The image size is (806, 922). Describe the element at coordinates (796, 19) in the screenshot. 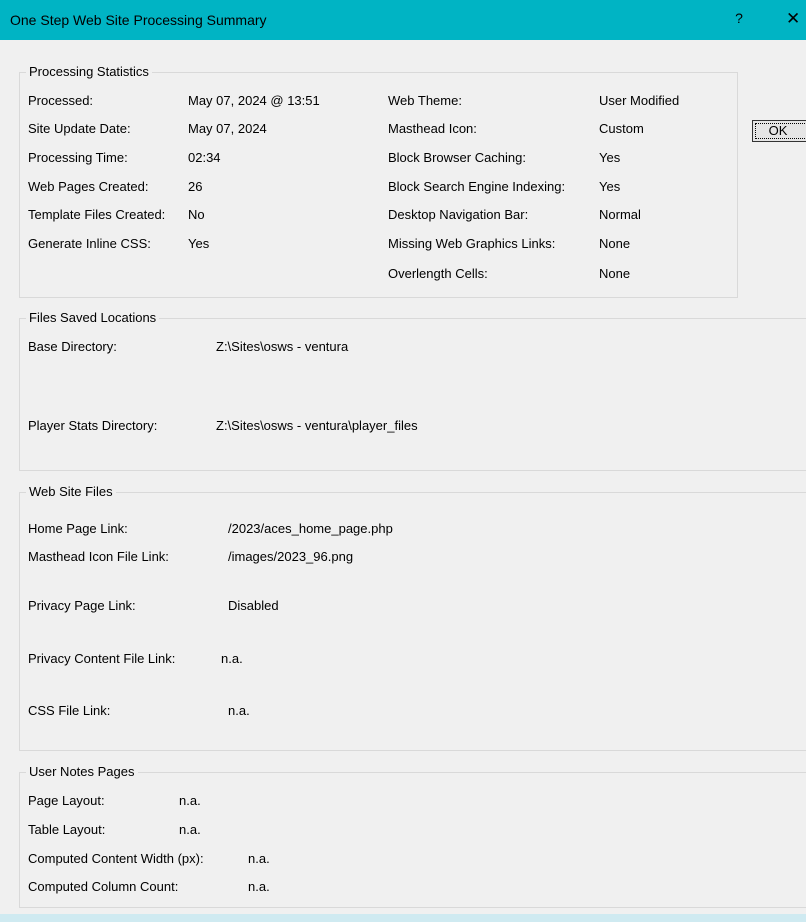

I see `close-button: ✕` at that location.